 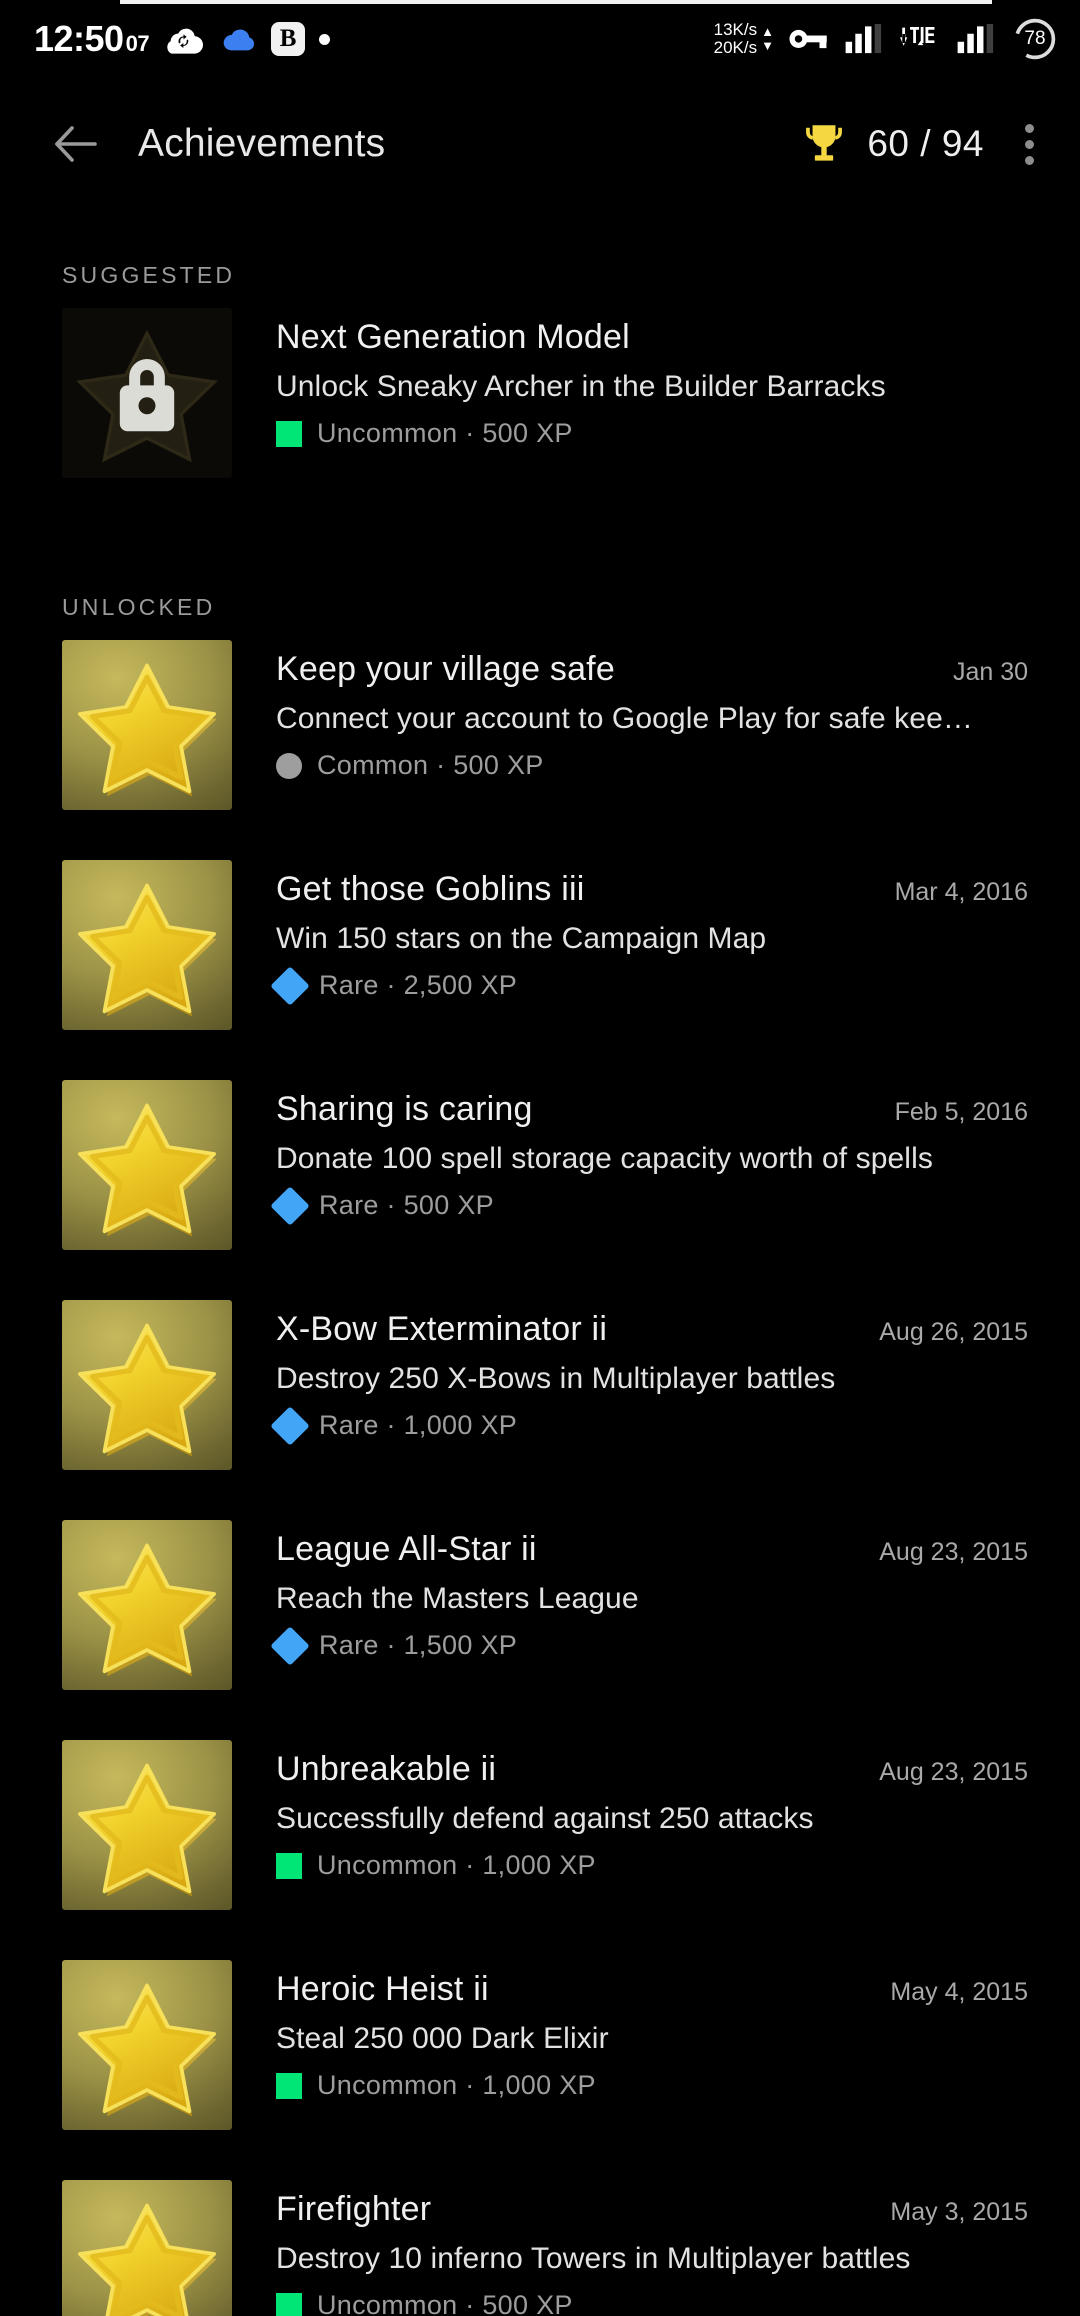 What do you see at coordinates (1035, 39) in the screenshot?
I see `battery-icon: 78` at bounding box center [1035, 39].